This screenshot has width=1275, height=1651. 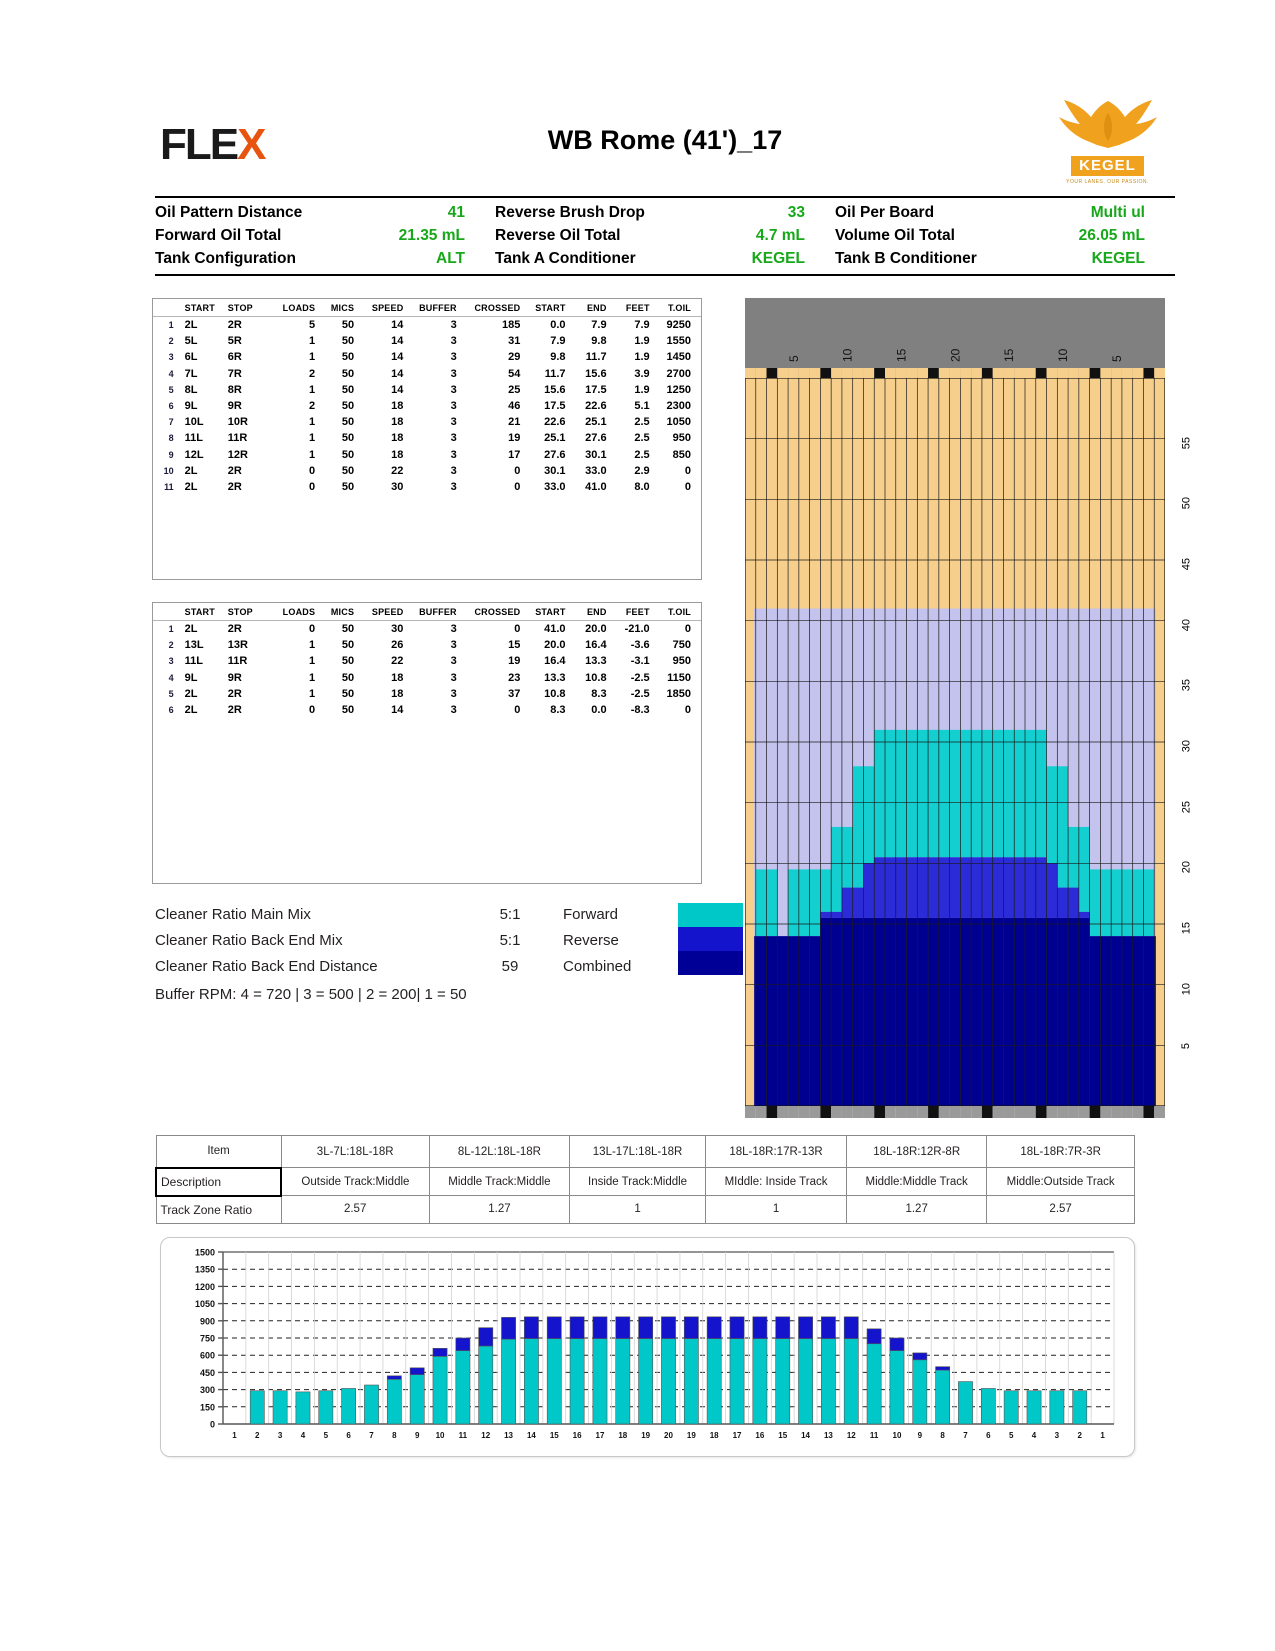 What do you see at coordinates (555, 406) in the screenshot?
I see `forward-cell: 17.5` at bounding box center [555, 406].